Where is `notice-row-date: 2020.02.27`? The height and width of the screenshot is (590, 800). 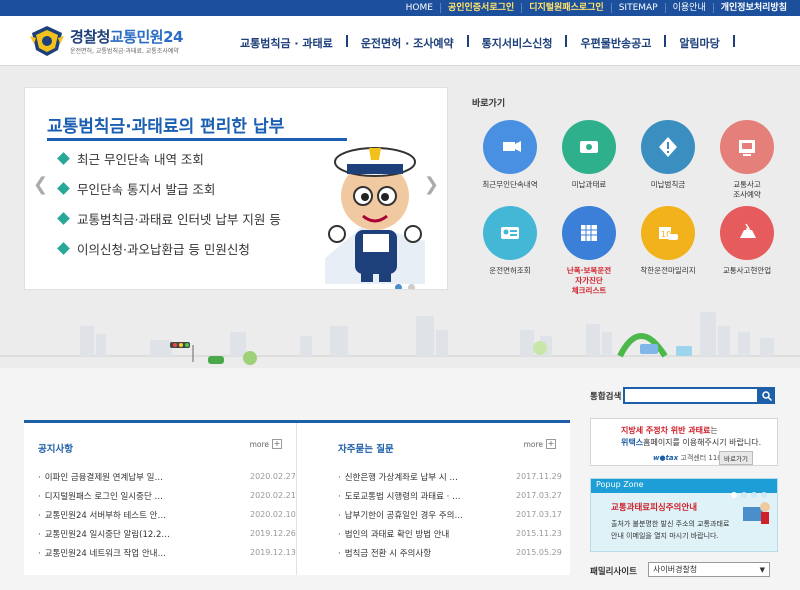 notice-row-date: 2020.02.27 is located at coordinates (273, 476).